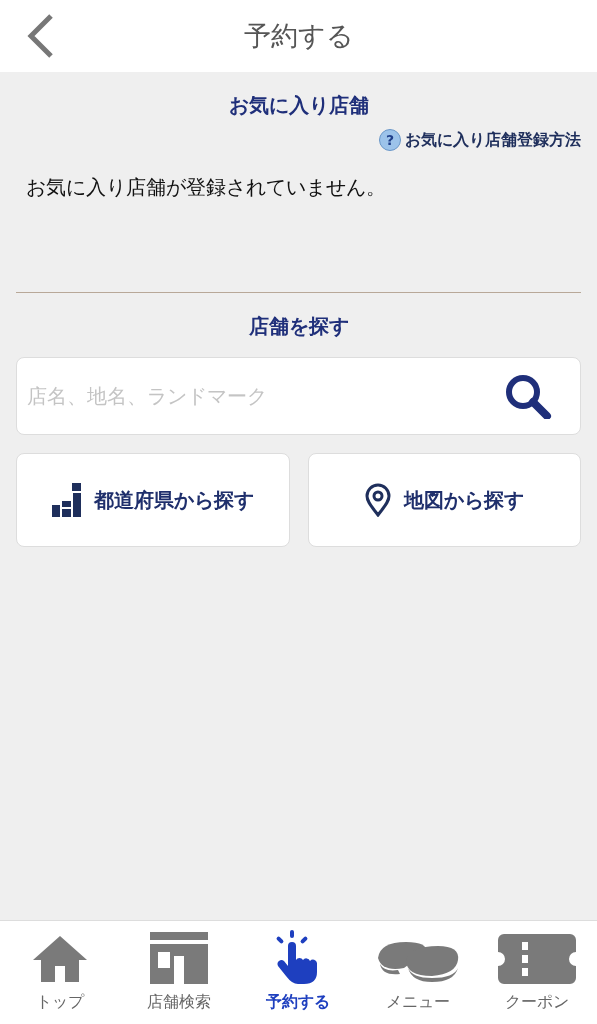  Describe the element at coordinates (60, 972) in the screenshot. I see `tab: トップ` at that location.